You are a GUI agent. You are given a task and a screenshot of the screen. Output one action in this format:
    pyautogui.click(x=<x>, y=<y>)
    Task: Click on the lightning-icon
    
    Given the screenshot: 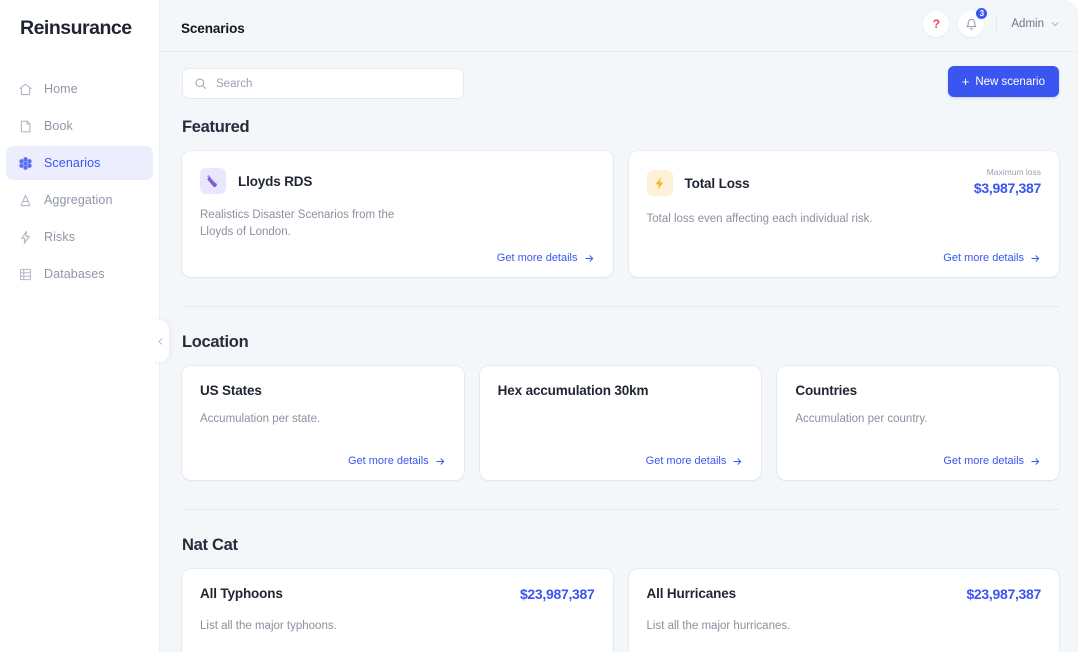 What is the action you would take?
    pyautogui.click(x=659, y=183)
    